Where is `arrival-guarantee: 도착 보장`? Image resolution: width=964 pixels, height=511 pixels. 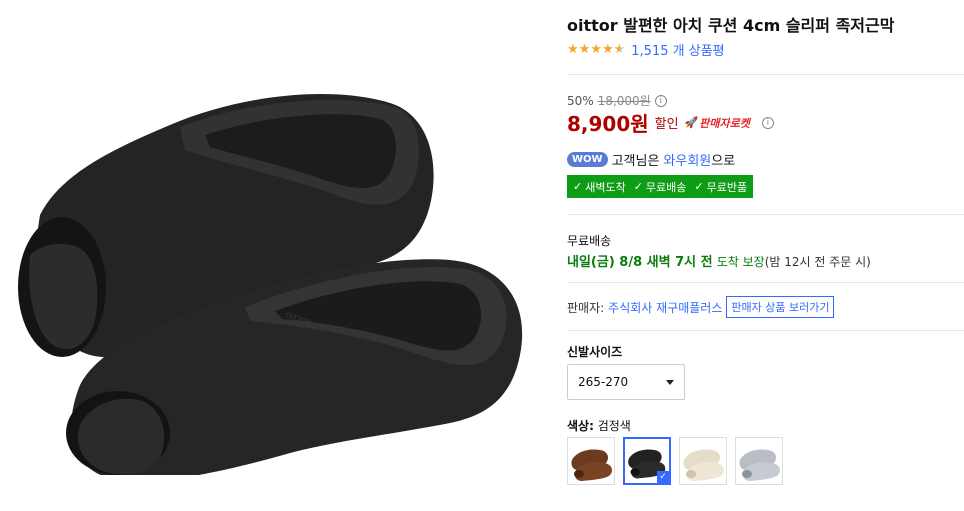
arrival-guarantee: 도착 보장 is located at coordinates (740, 262).